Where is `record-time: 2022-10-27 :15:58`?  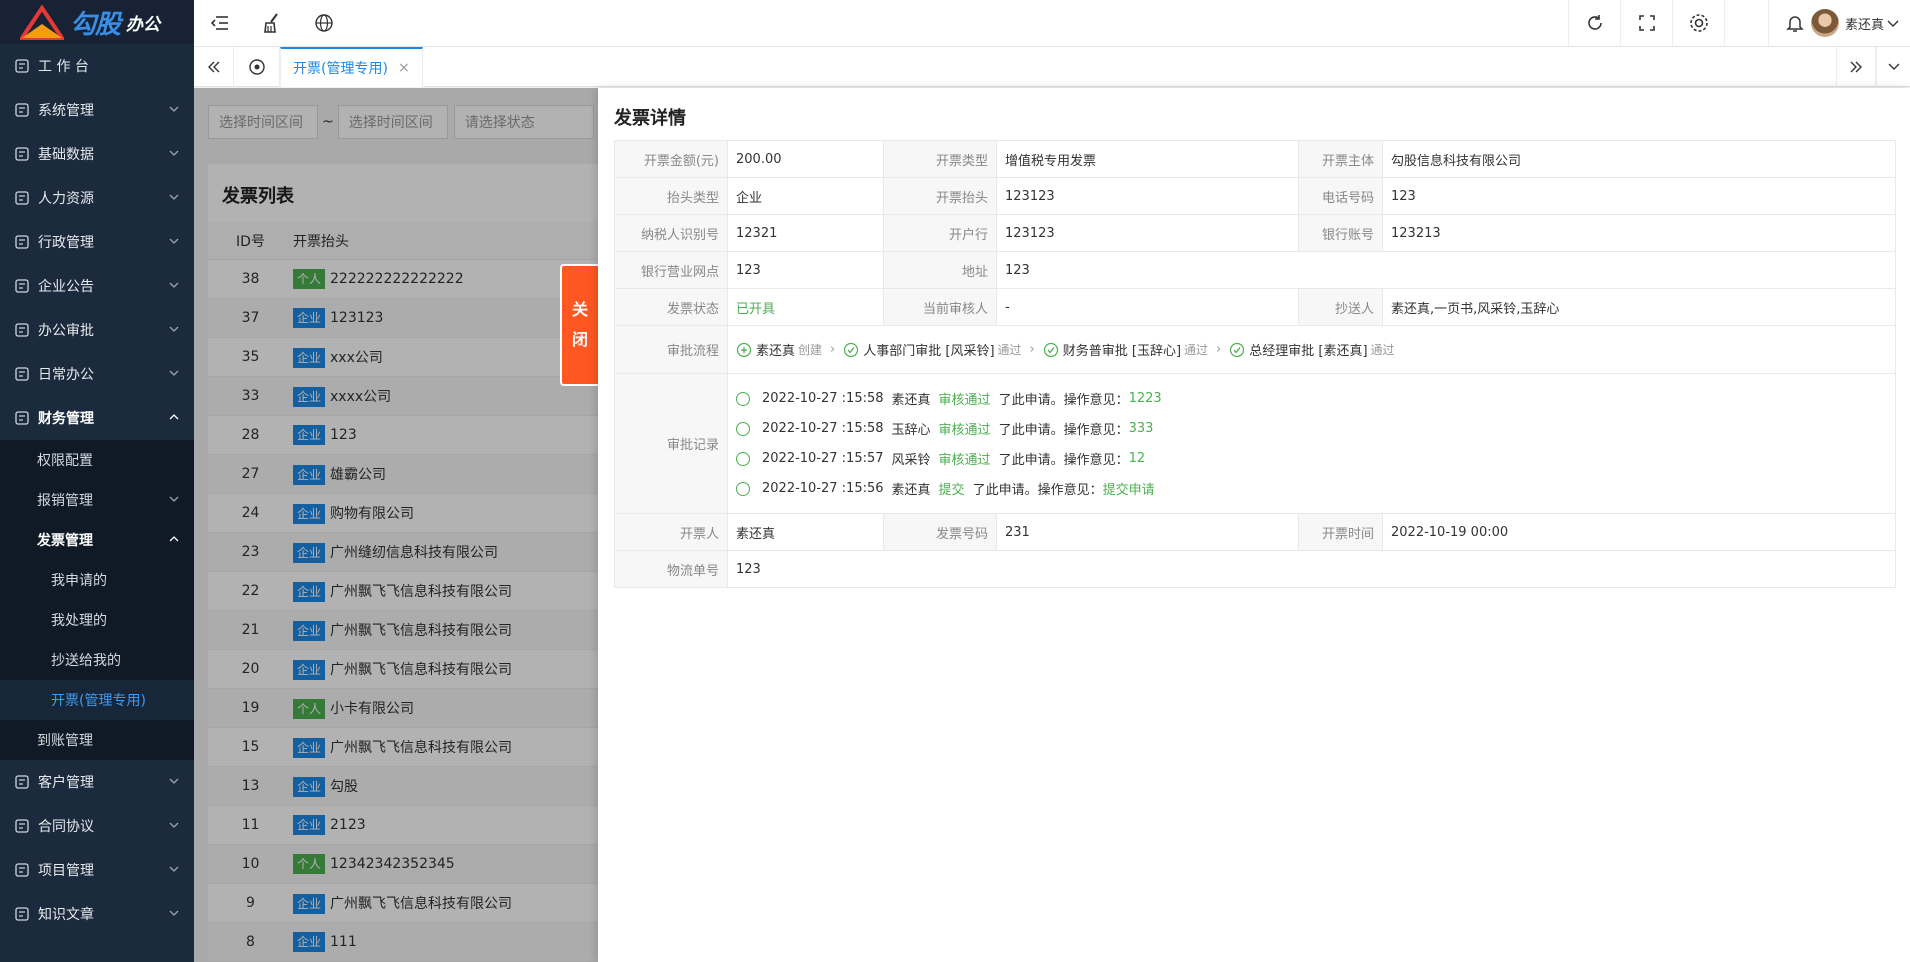
record-time: 2022-10-27 :15:58 is located at coordinates (823, 428).